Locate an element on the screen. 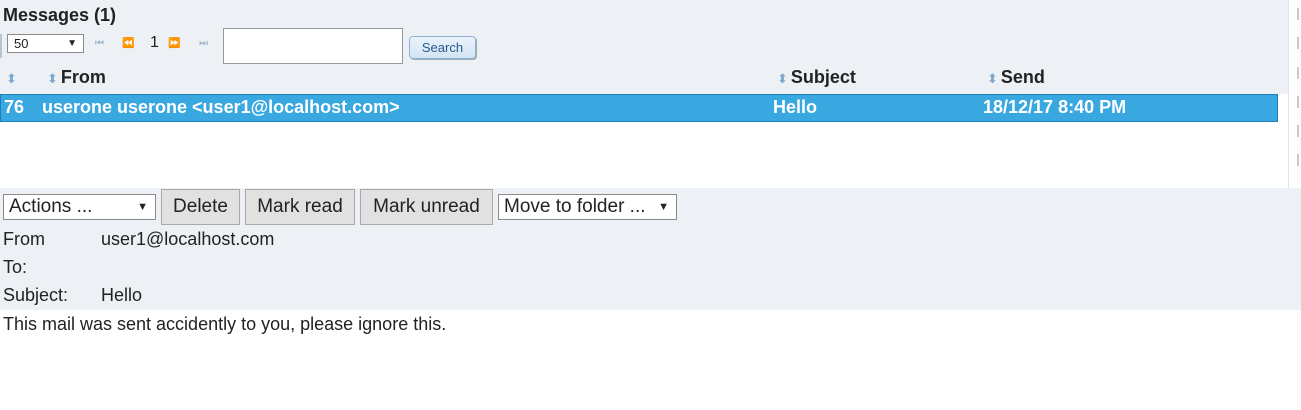 The height and width of the screenshot is (410, 1301). page-size-select: 50 ▼ is located at coordinates (45, 43).